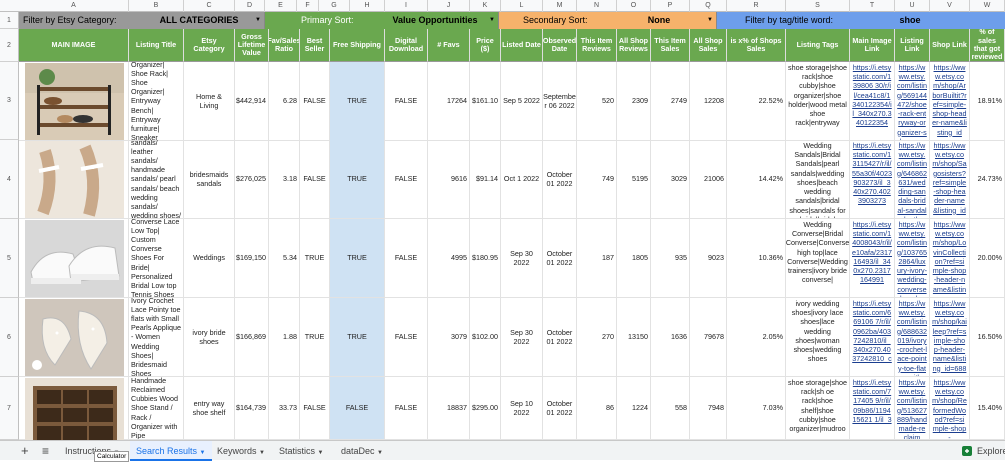 The height and width of the screenshot is (463, 1005). Describe the element at coordinates (406, 45) in the screenshot. I see `header-digital-download: Digital Download` at that location.